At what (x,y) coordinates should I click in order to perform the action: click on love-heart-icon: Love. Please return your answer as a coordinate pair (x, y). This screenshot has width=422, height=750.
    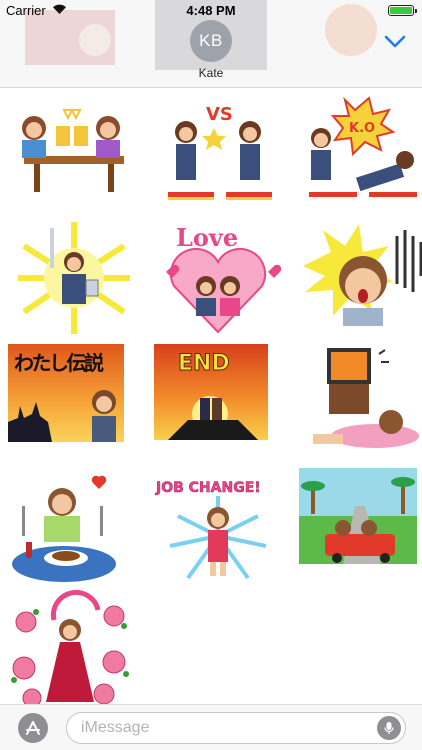
    Looking at the image, I should click on (224, 278).